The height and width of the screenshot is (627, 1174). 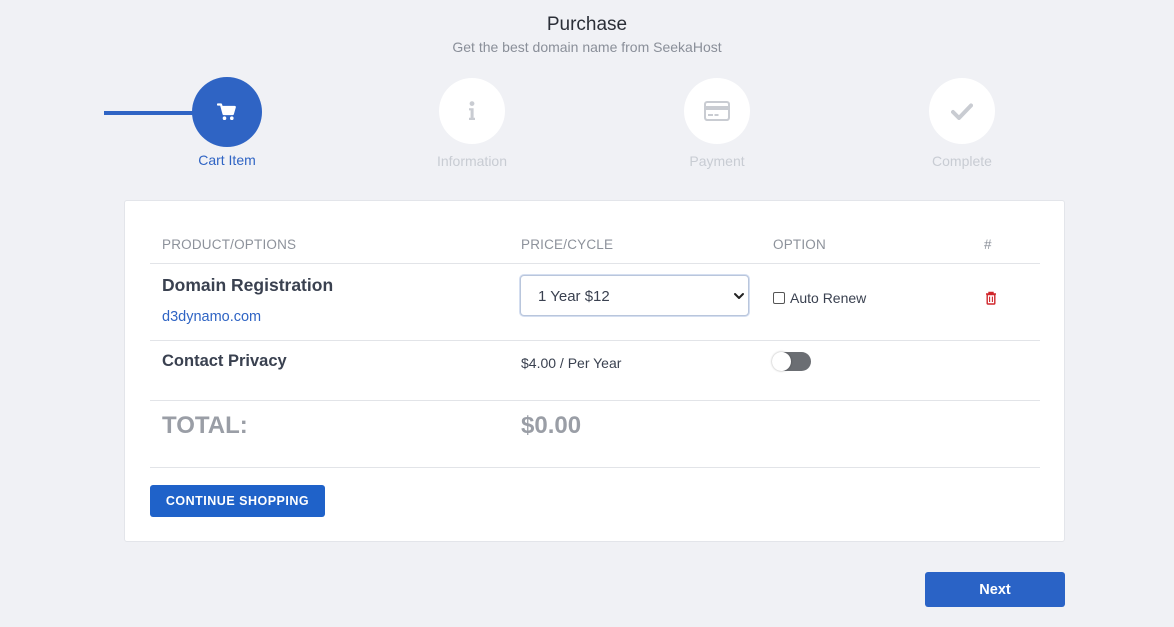 I want to click on domain-link: d3dynamo.com, so click(x=211, y=317).